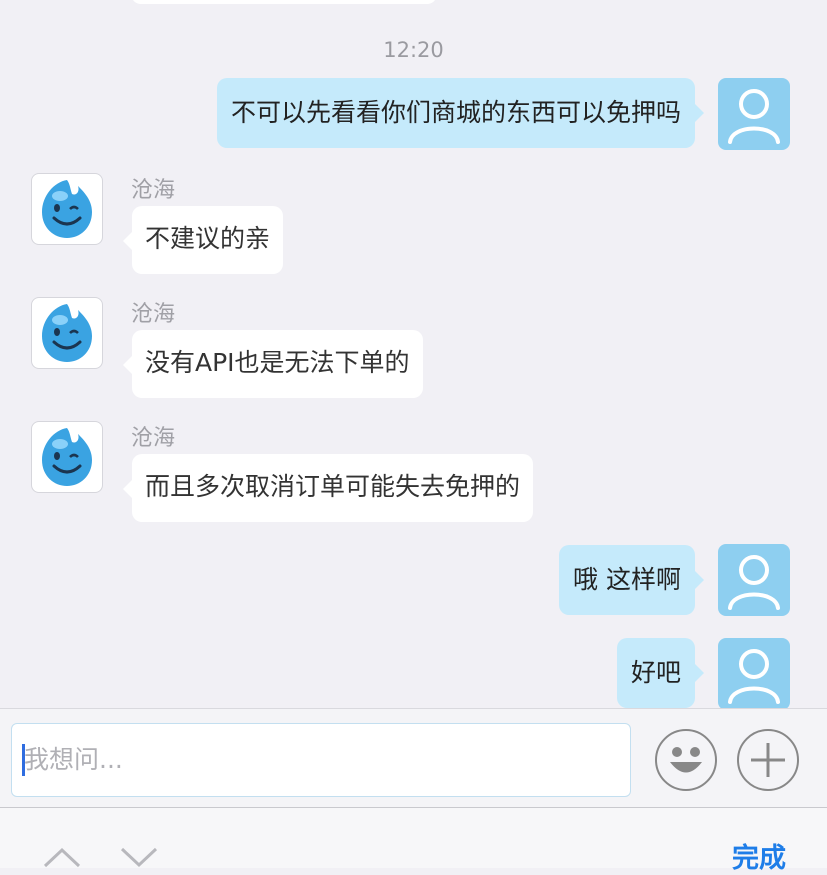 The height and width of the screenshot is (875, 827). Describe the element at coordinates (655, 672) in the screenshot. I see `message-text: 好吧` at that location.